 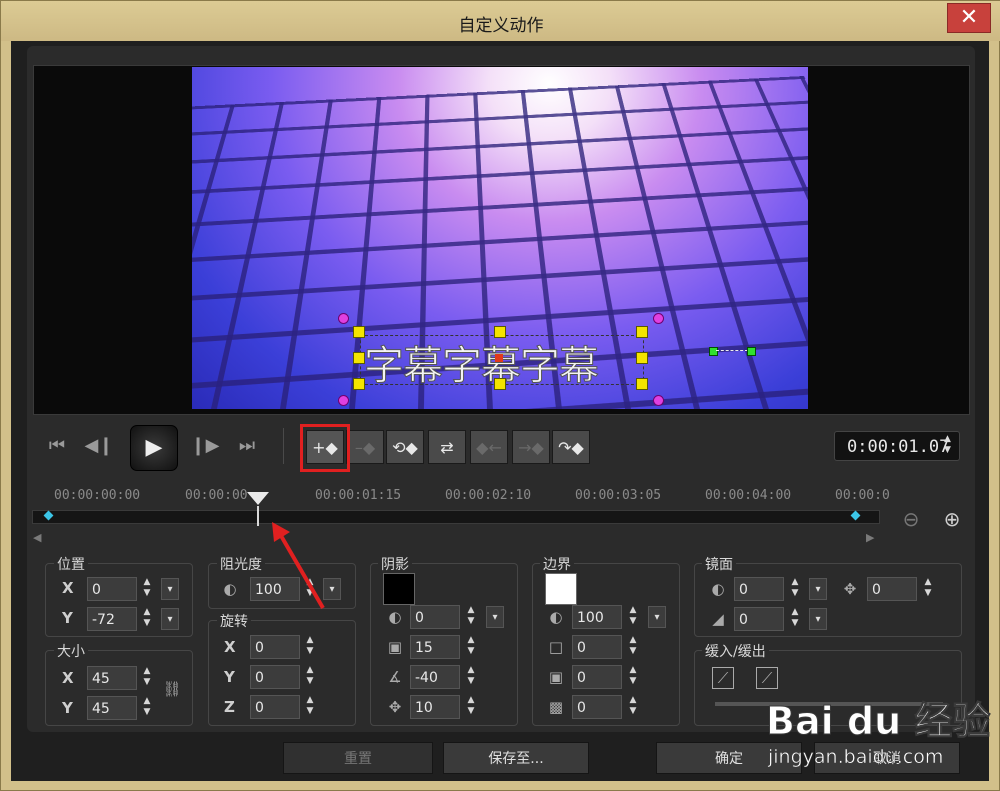 I want to click on border-width-input: 0, so click(x=597, y=647).